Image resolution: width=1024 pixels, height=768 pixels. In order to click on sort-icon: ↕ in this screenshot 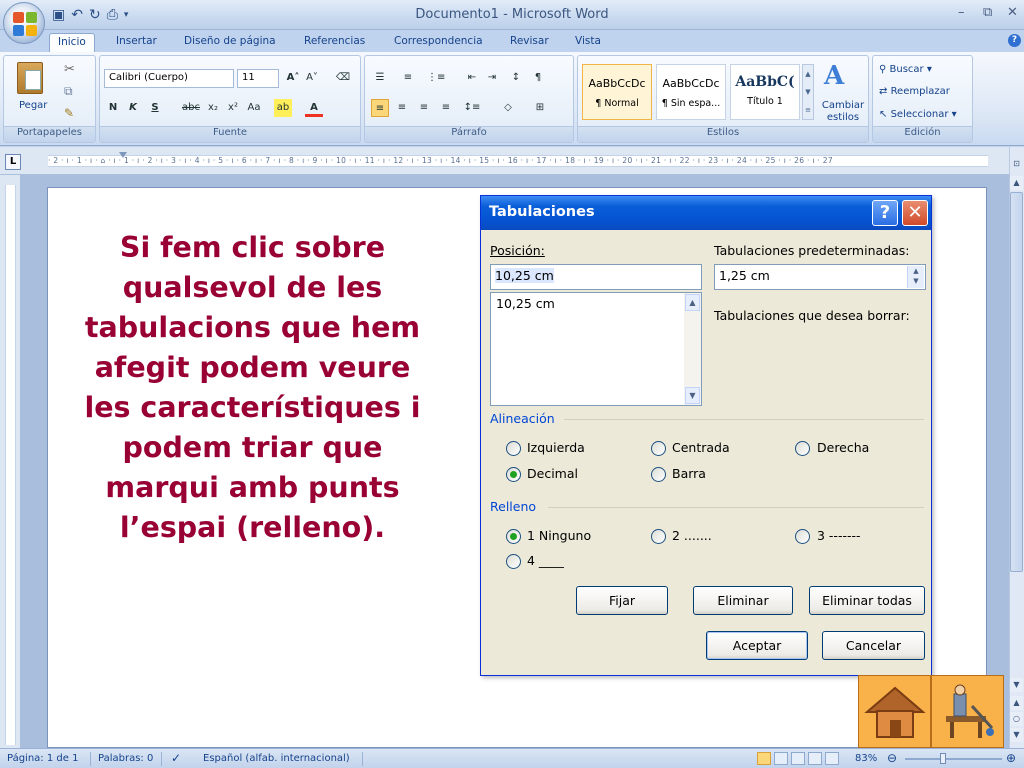, I will do `click(516, 78)`.